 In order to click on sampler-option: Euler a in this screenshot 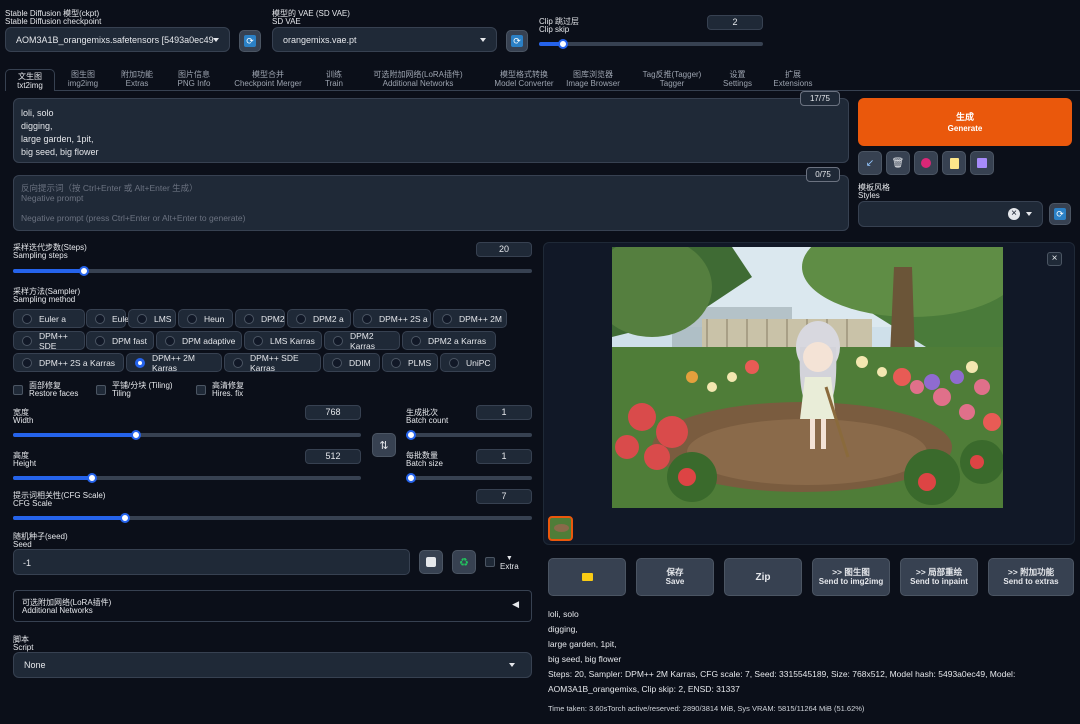, I will do `click(49, 318)`.